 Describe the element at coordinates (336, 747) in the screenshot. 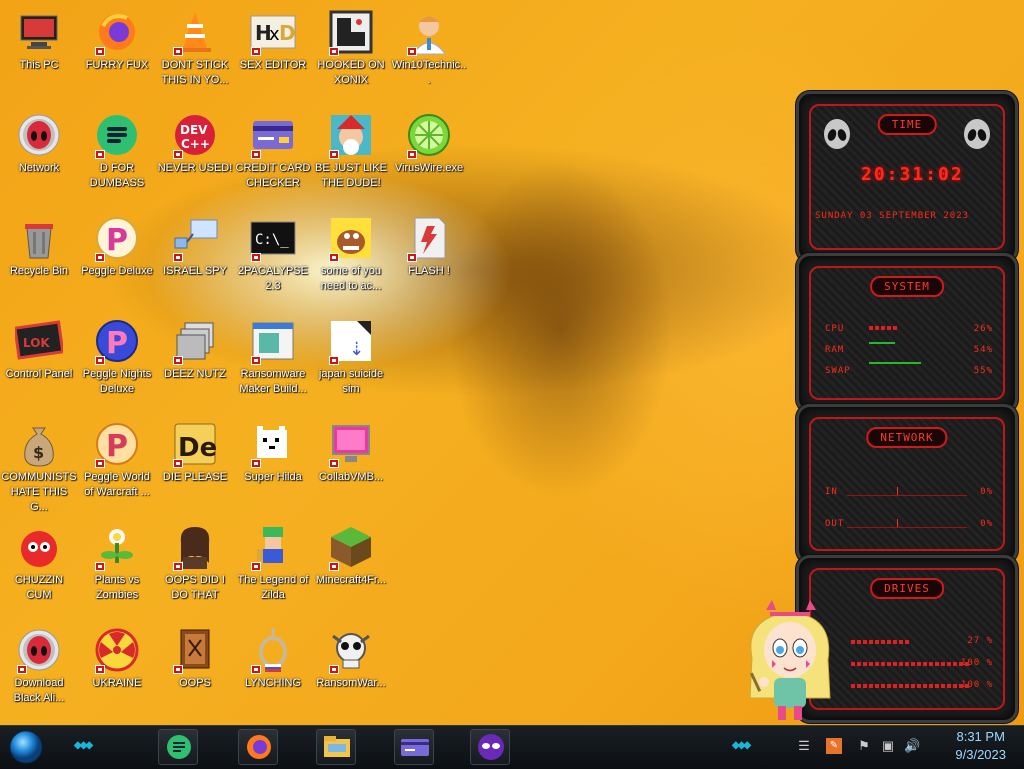

I see `taskbar-explorer` at that location.